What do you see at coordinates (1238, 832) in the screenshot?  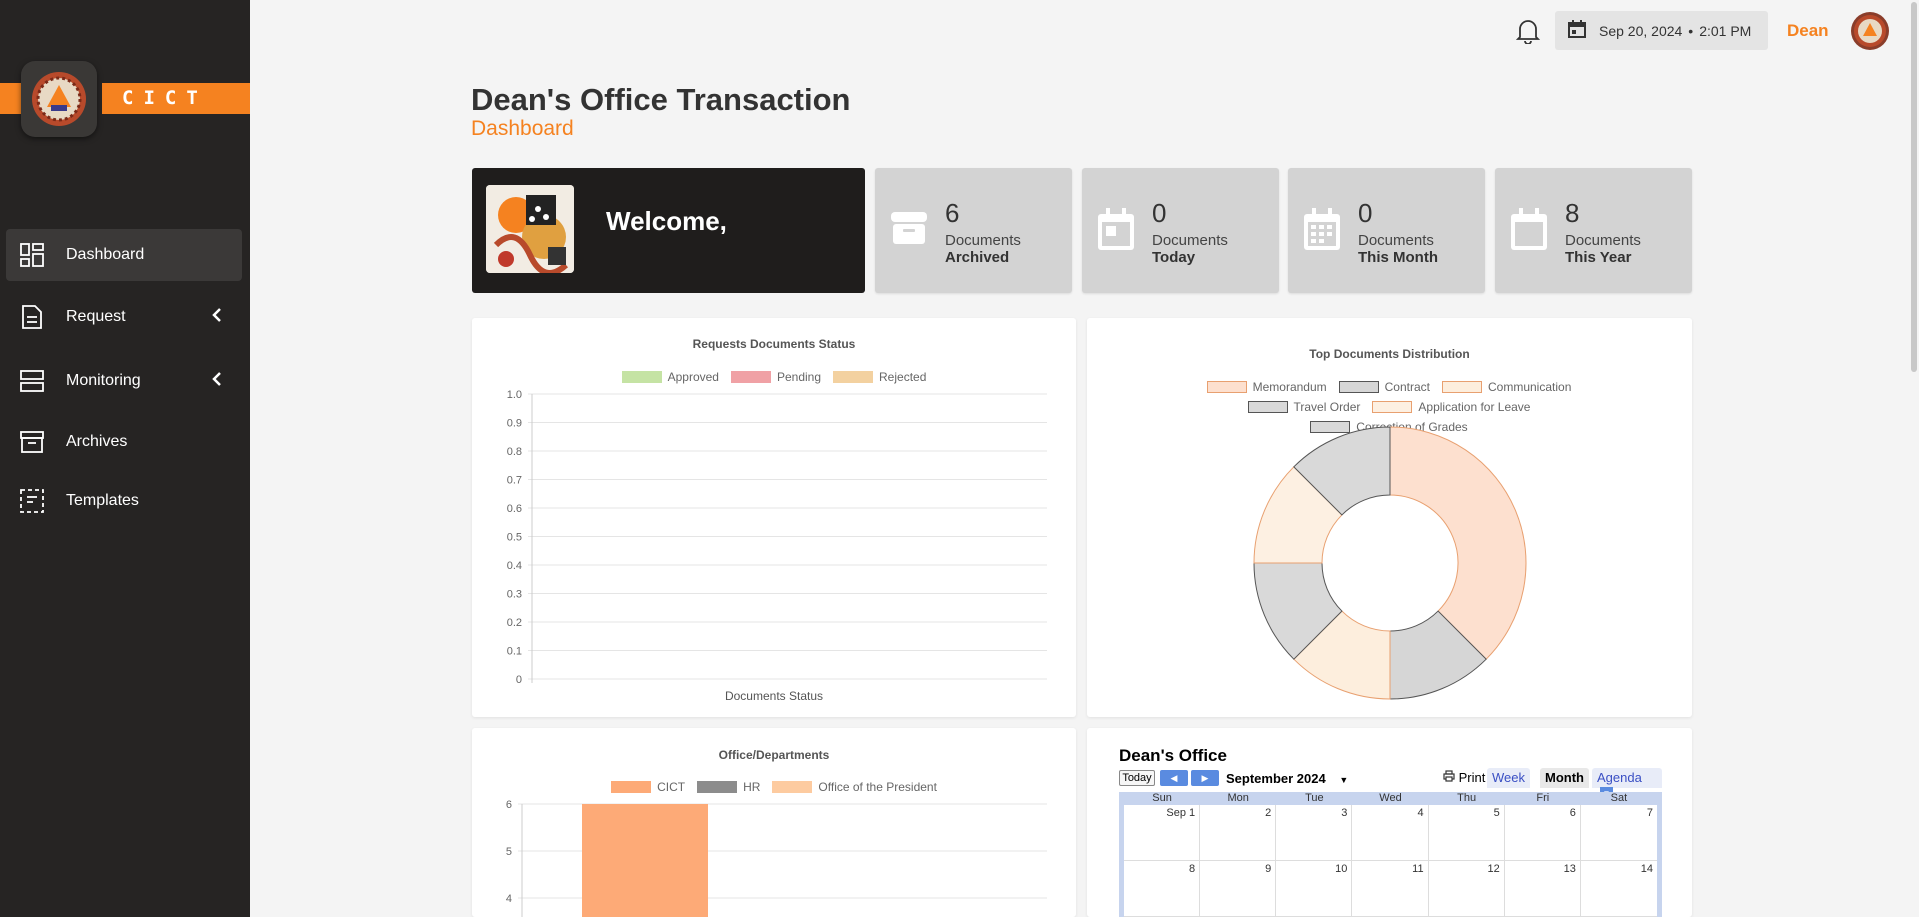 I see `calendar-day: 2` at bounding box center [1238, 832].